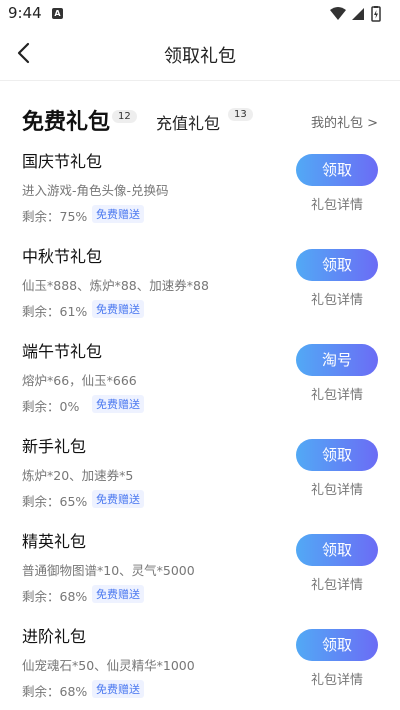  I want to click on gift-name: 新手礼包, so click(54, 446).